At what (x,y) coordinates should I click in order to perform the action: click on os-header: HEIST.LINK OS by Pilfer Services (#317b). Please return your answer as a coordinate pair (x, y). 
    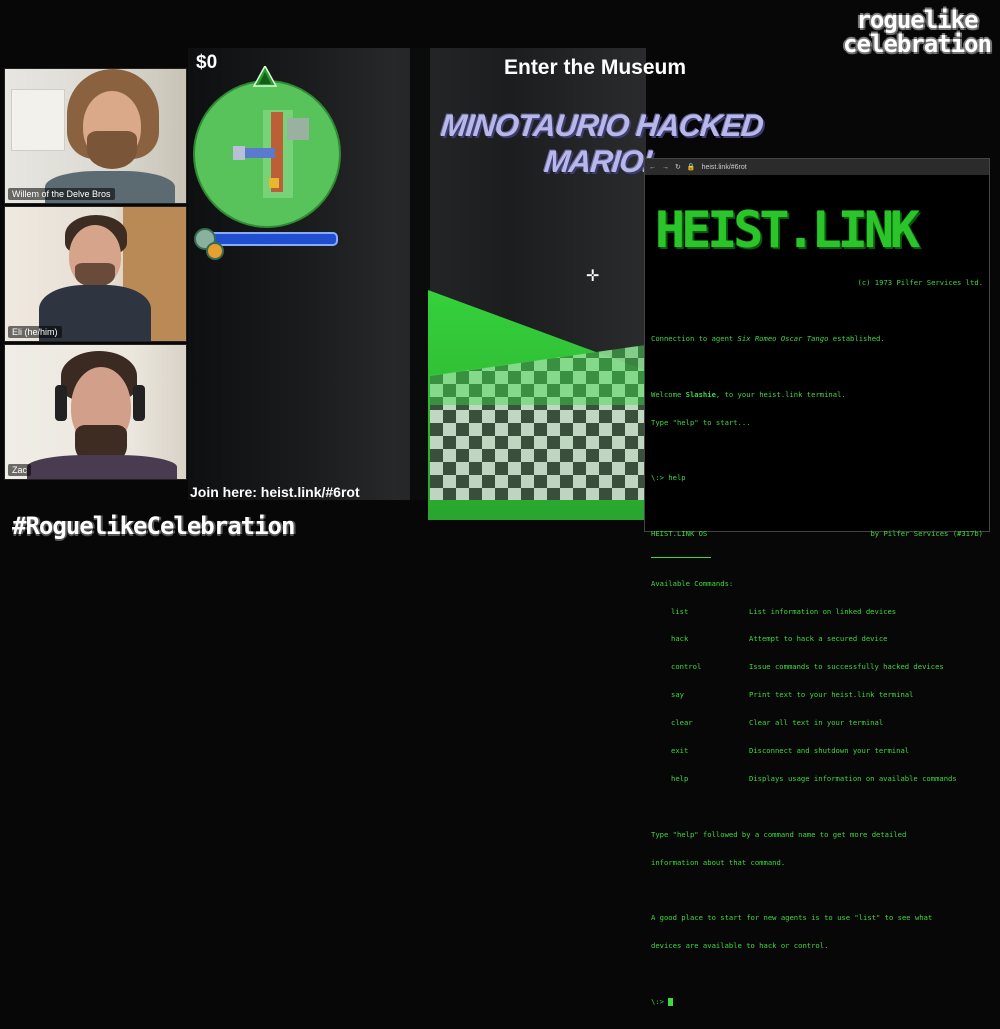
    Looking at the image, I should click on (817, 534).